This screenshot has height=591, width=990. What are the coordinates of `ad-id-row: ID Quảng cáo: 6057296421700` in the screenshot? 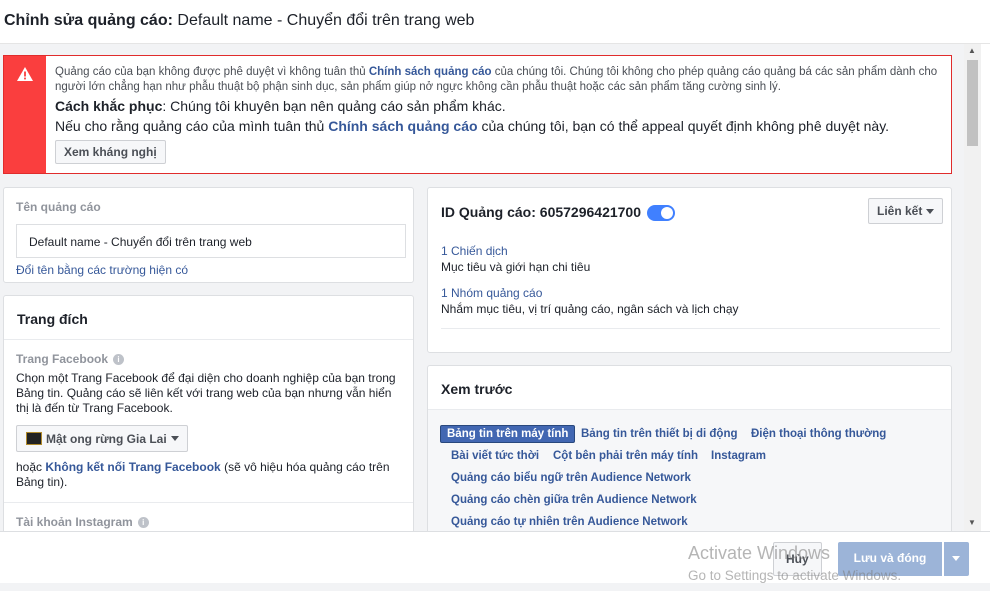 It's located at (558, 213).